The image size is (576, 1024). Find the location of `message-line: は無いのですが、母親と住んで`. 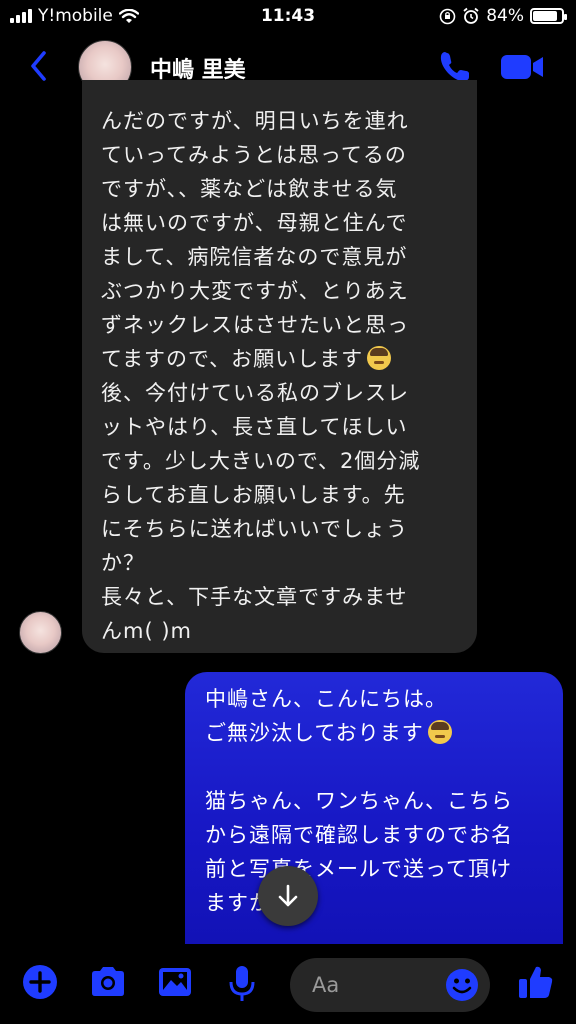

message-line: は無いのですが、母親と住んで is located at coordinates (254, 223).